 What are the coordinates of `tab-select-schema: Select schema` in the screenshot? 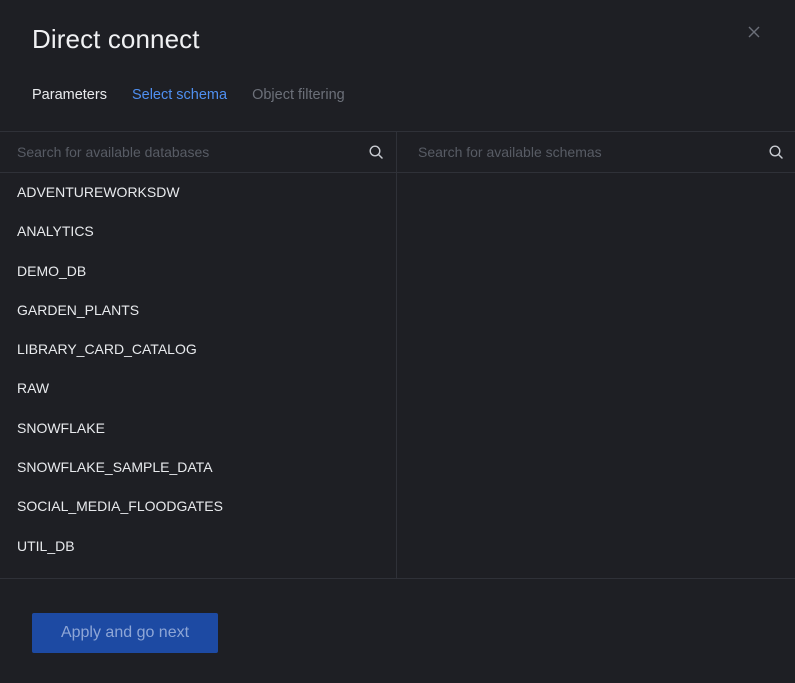 It's located at (179, 95).